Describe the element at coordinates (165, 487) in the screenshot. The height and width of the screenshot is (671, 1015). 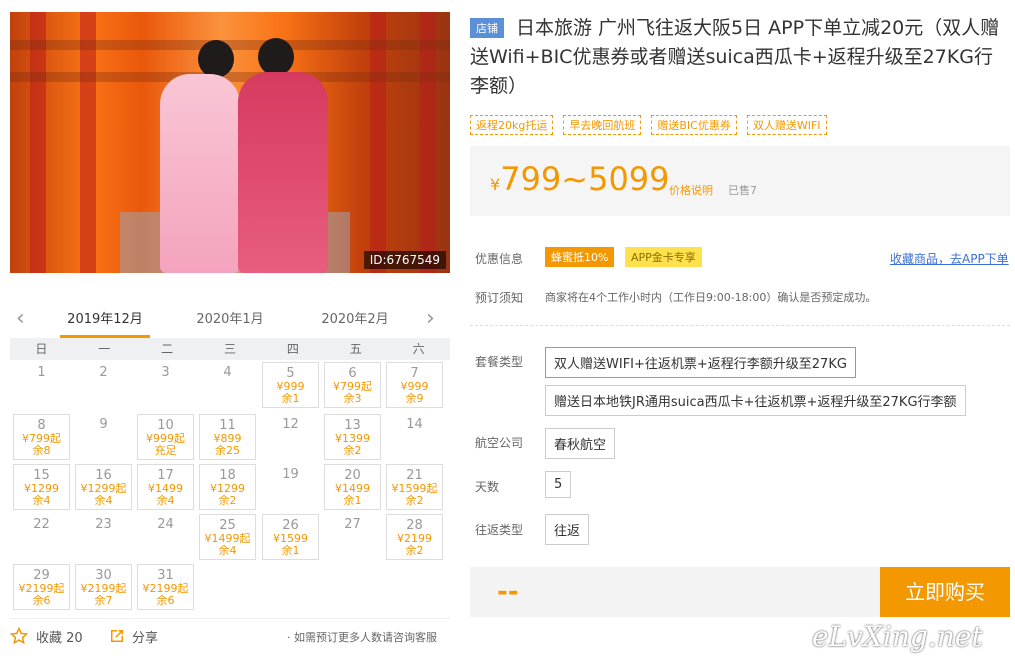
I see `calendar-day-available: 17 ¥1499 余4` at that location.